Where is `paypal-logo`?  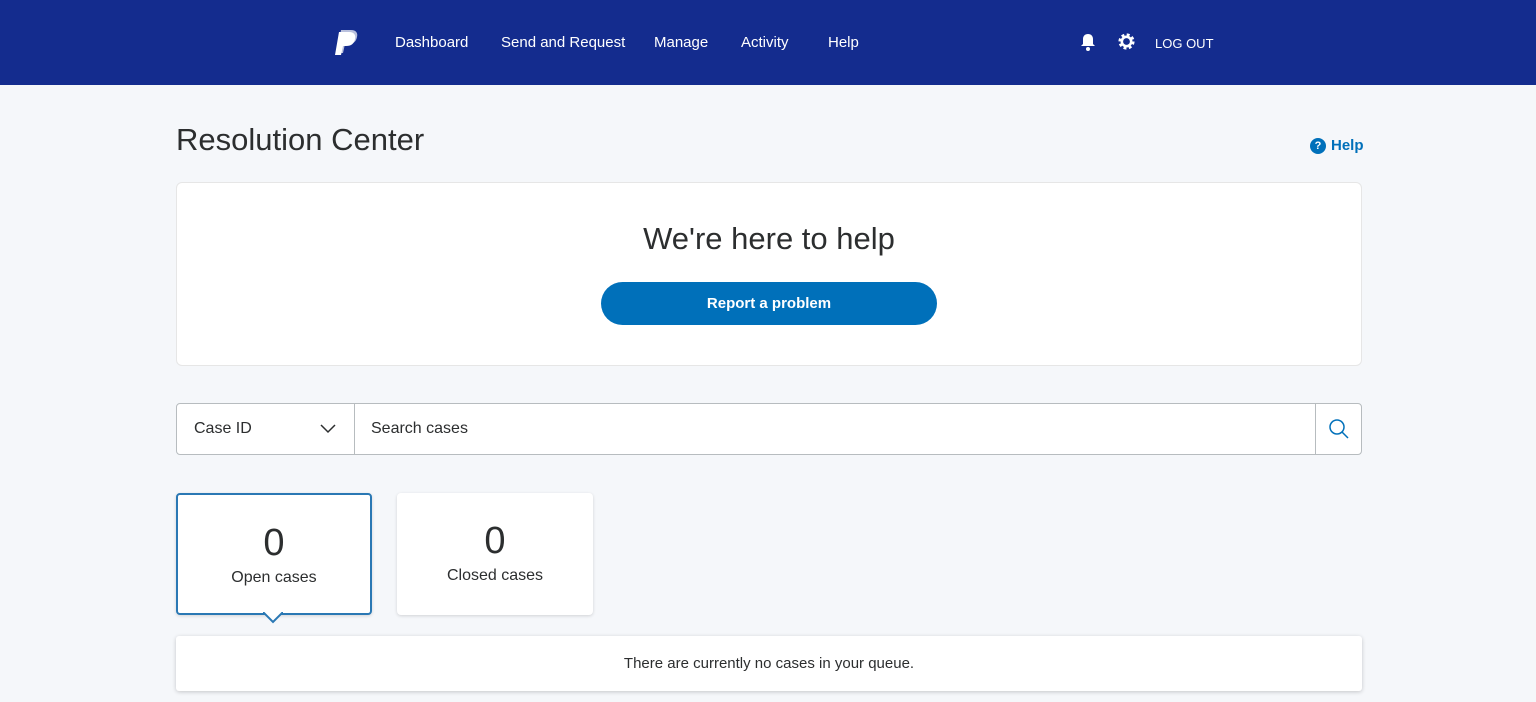
paypal-logo is located at coordinates (347, 43).